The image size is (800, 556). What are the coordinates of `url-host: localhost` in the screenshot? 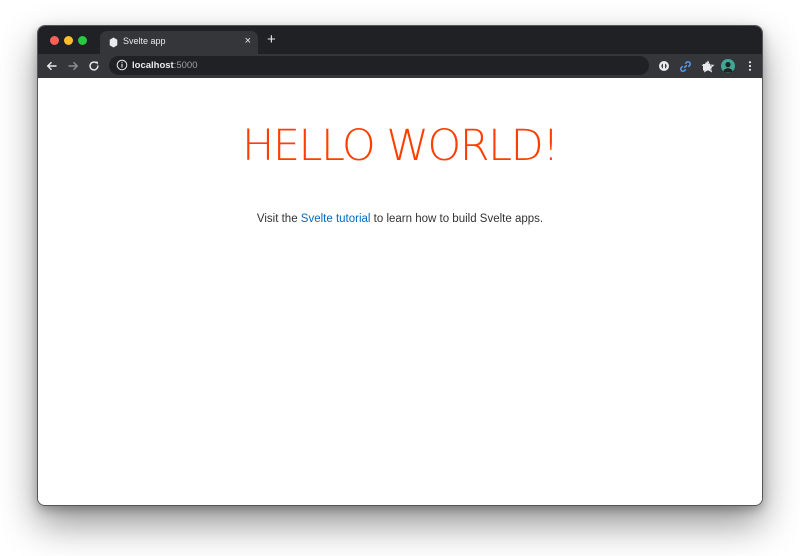 It's located at (153, 65).